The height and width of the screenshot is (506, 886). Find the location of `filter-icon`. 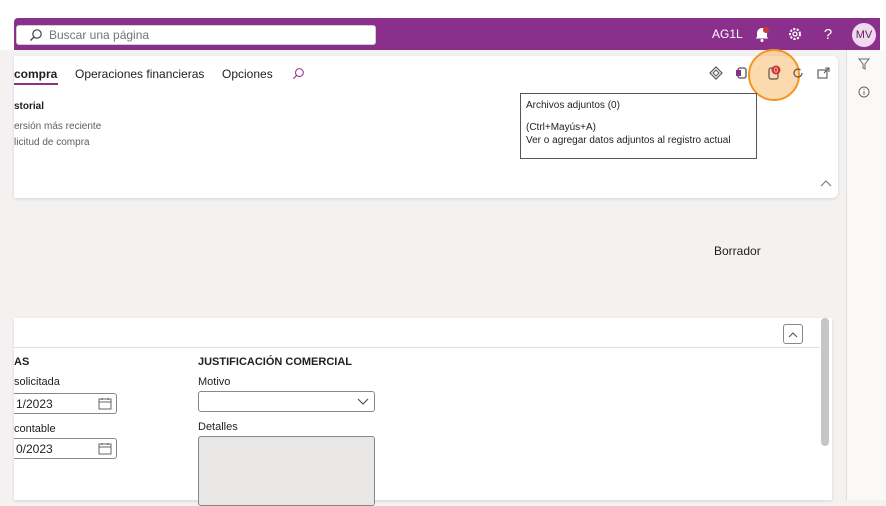

filter-icon is located at coordinates (864, 65).